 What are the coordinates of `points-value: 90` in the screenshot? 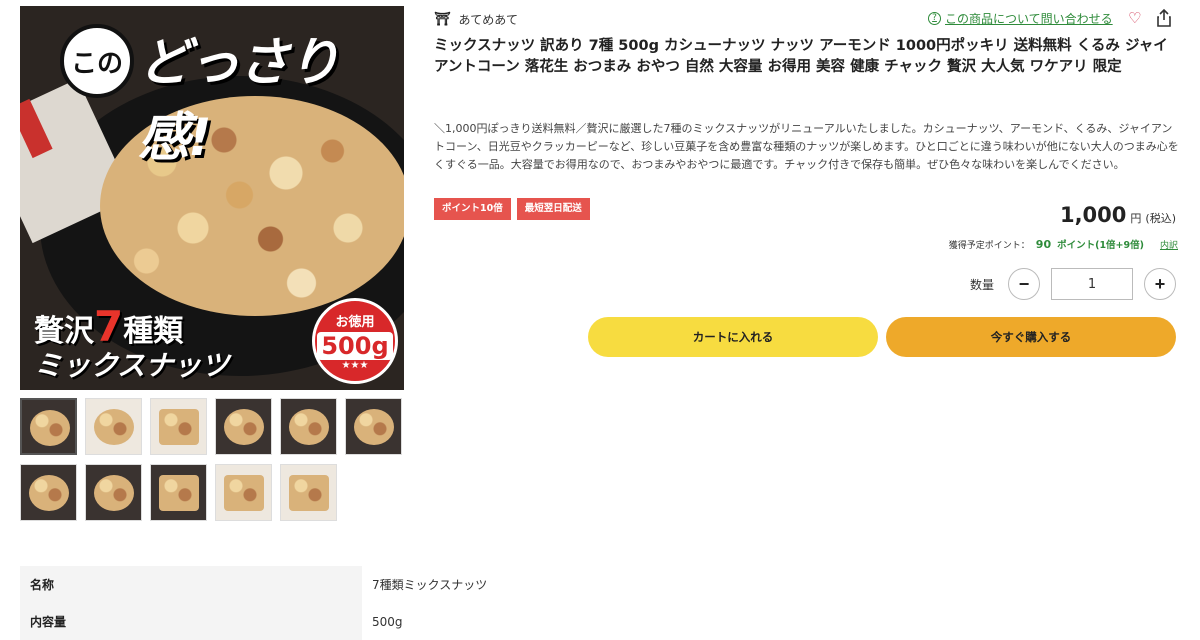 It's located at (1043, 244).